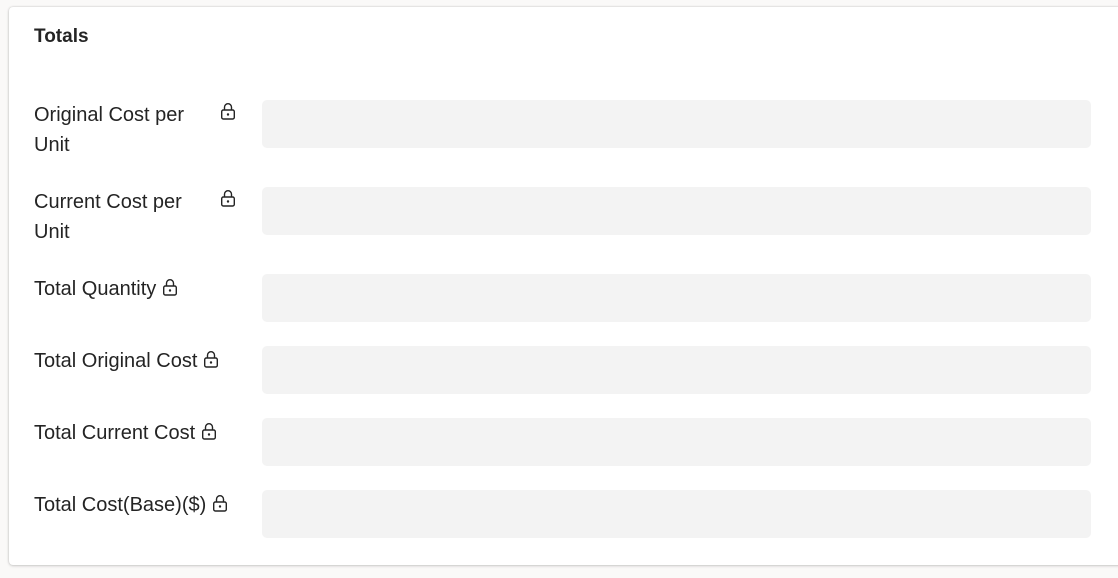  I want to click on field-label-group: Current Cost per Unit, so click(139, 217).